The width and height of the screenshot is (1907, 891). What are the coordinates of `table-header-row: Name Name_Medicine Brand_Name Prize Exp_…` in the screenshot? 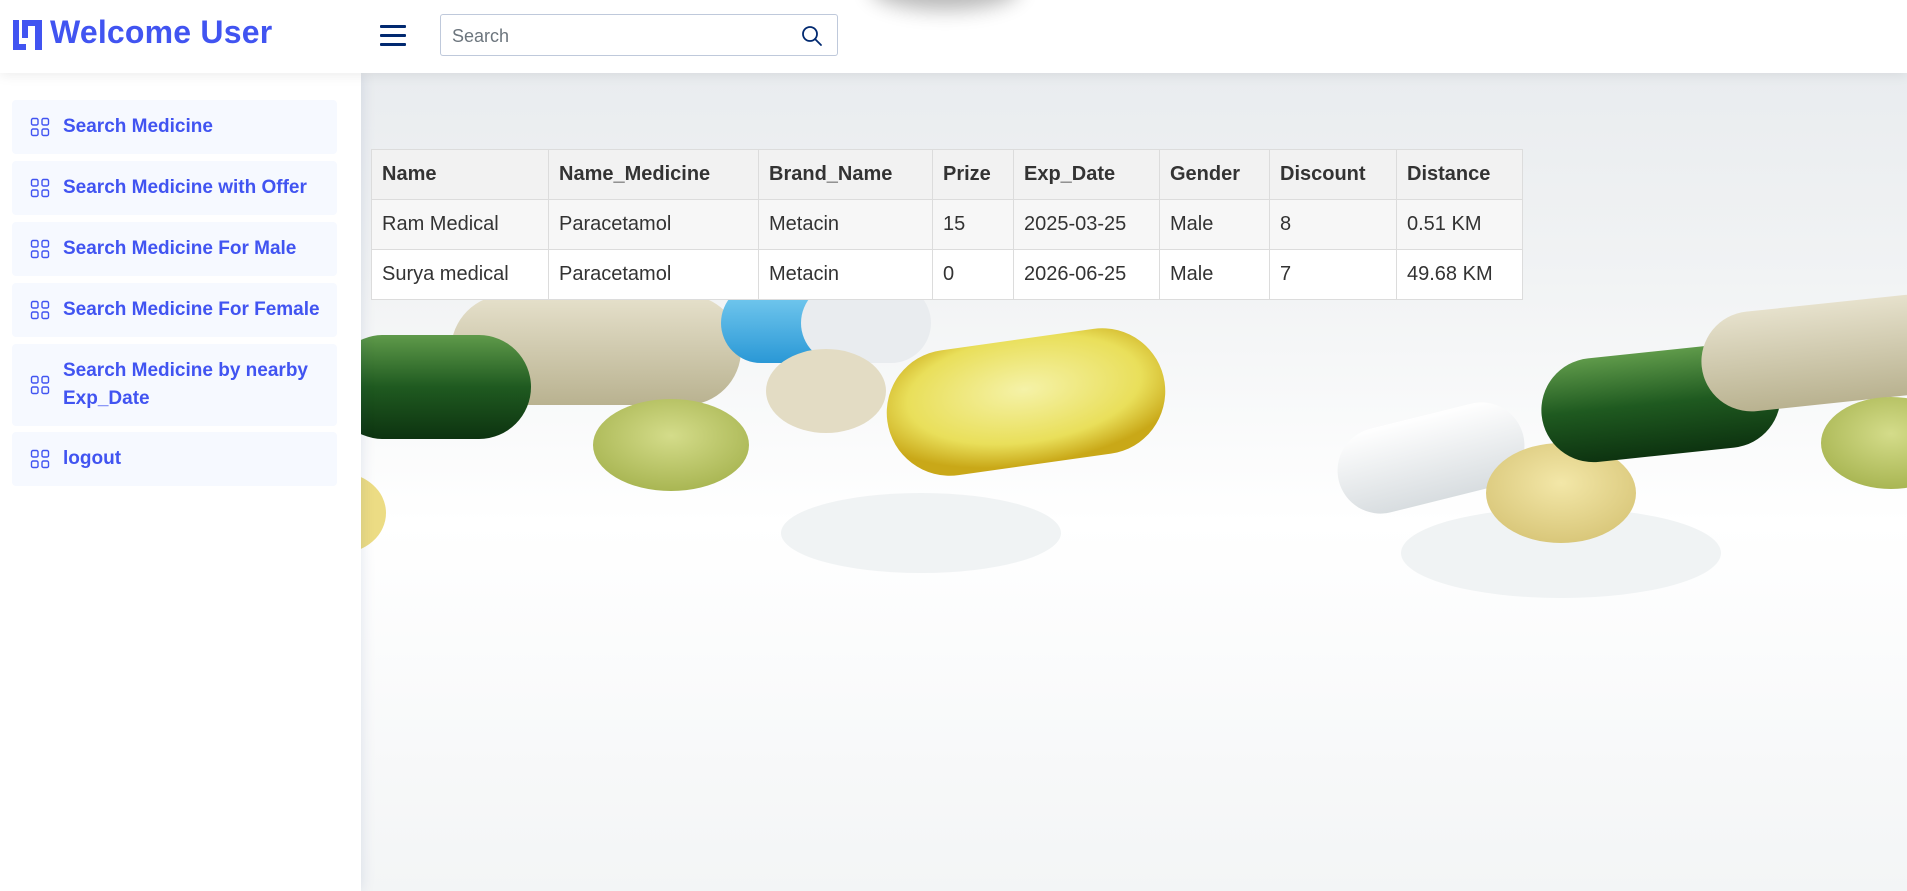 It's located at (947, 174).